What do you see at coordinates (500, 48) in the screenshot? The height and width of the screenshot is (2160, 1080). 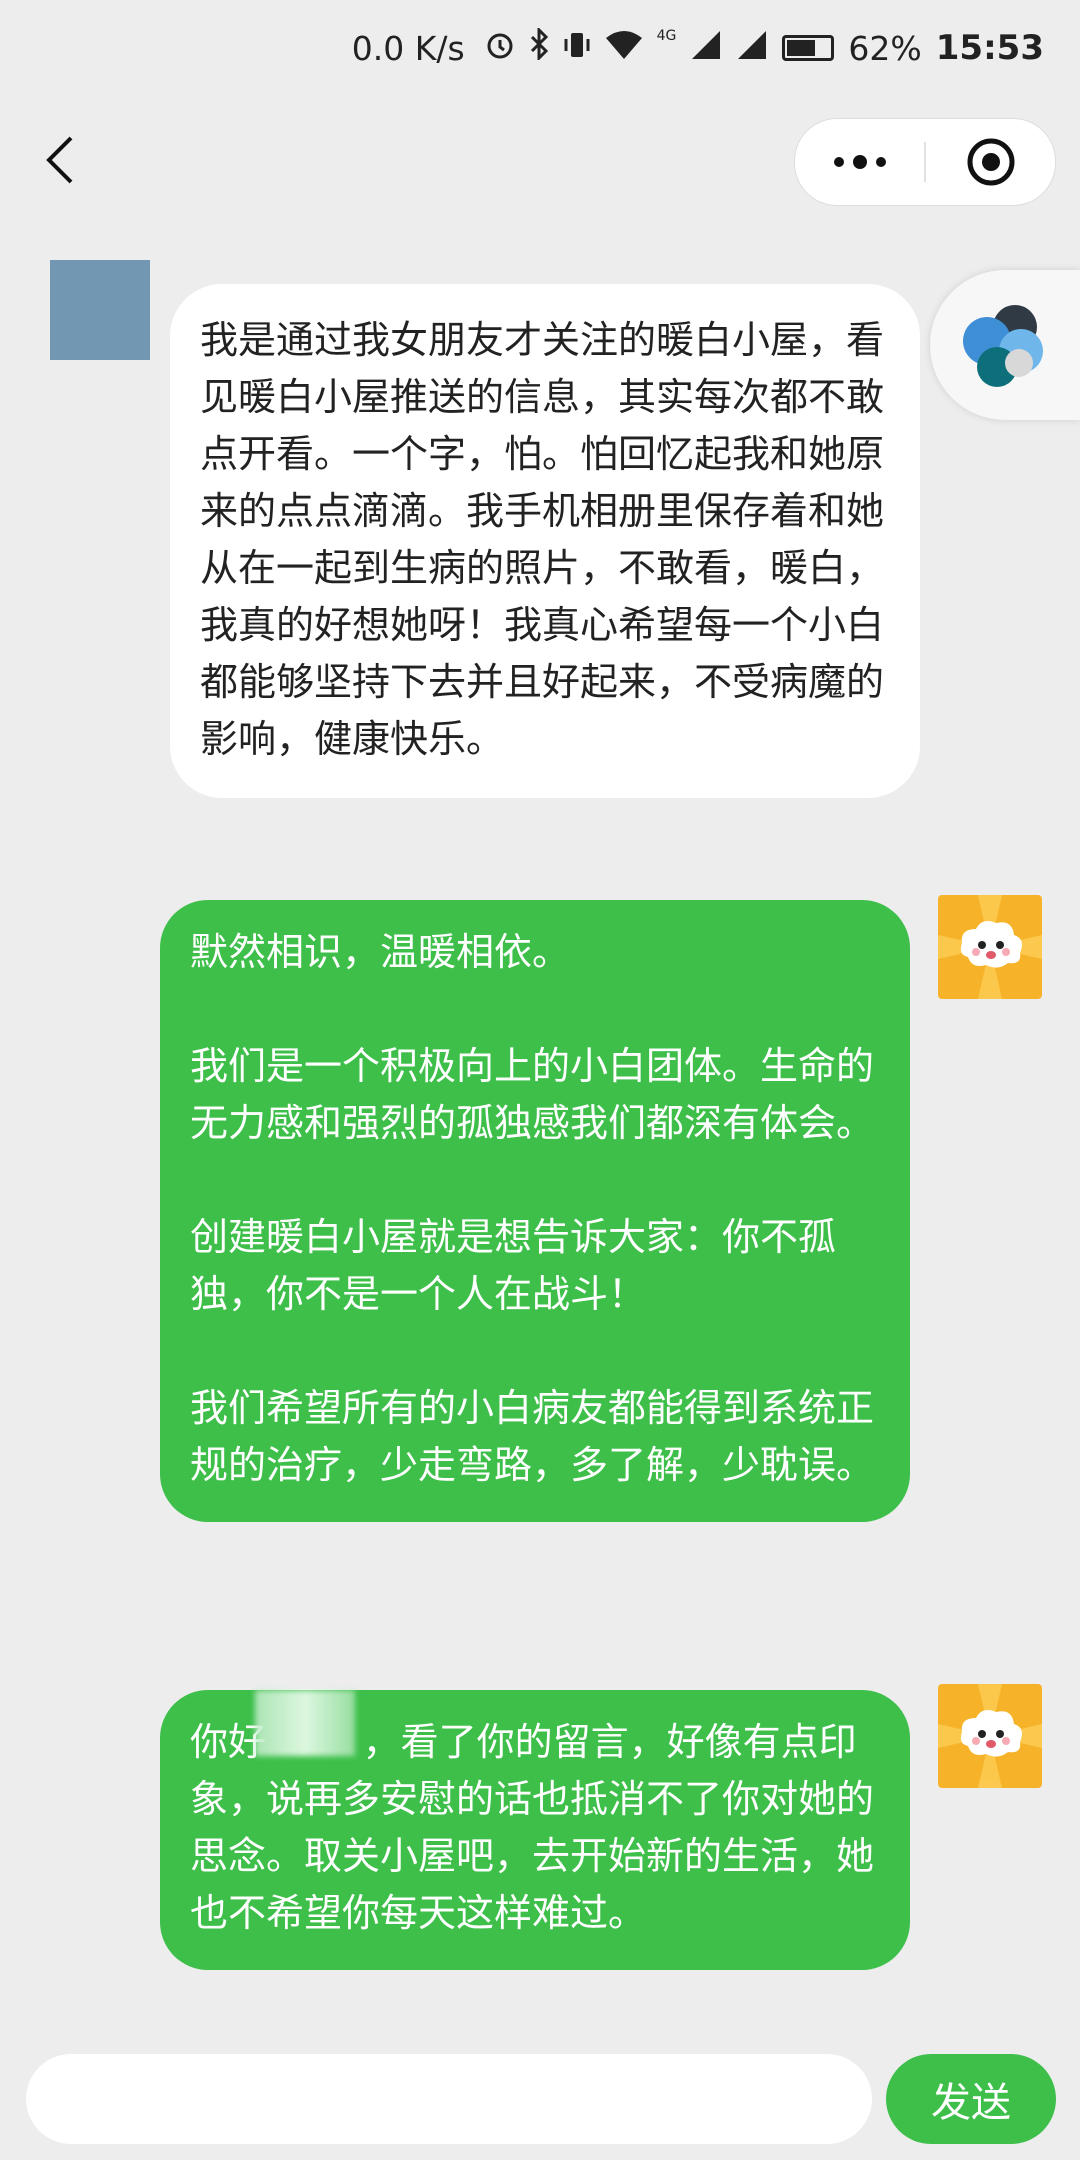 I see `alarm-icon` at bounding box center [500, 48].